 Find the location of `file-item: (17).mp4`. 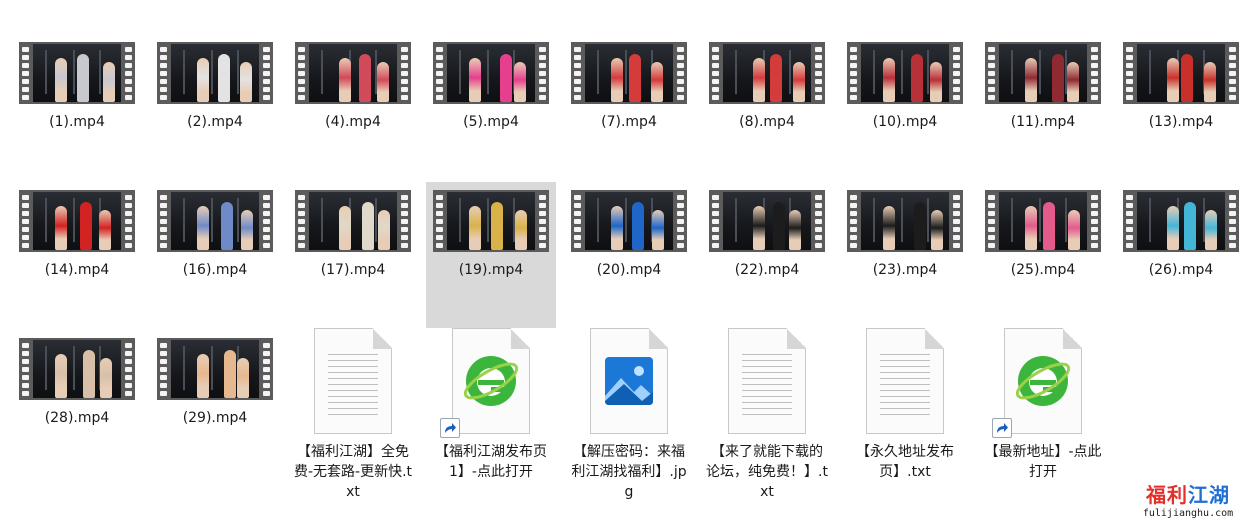

file-item: (17).mp4 is located at coordinates (353, 235).